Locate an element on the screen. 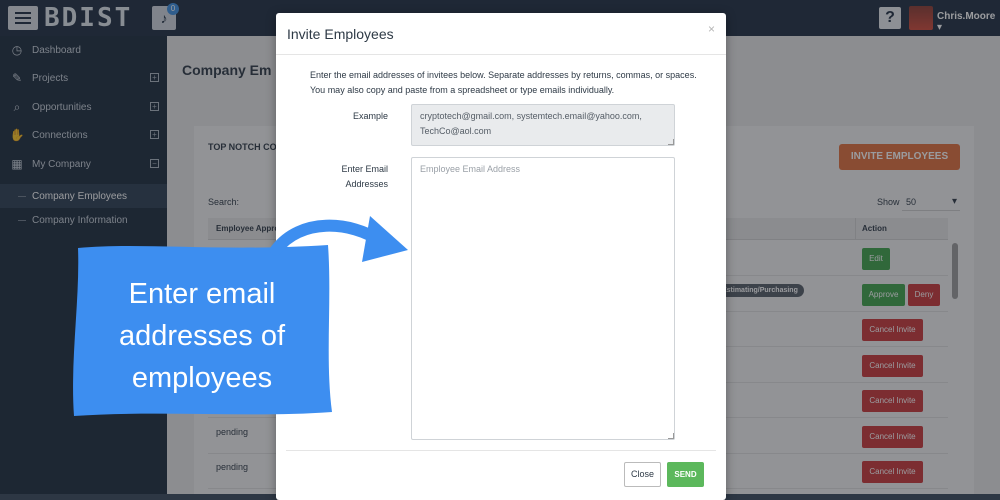  example-resize-handle is located at coordinates (671, 142).